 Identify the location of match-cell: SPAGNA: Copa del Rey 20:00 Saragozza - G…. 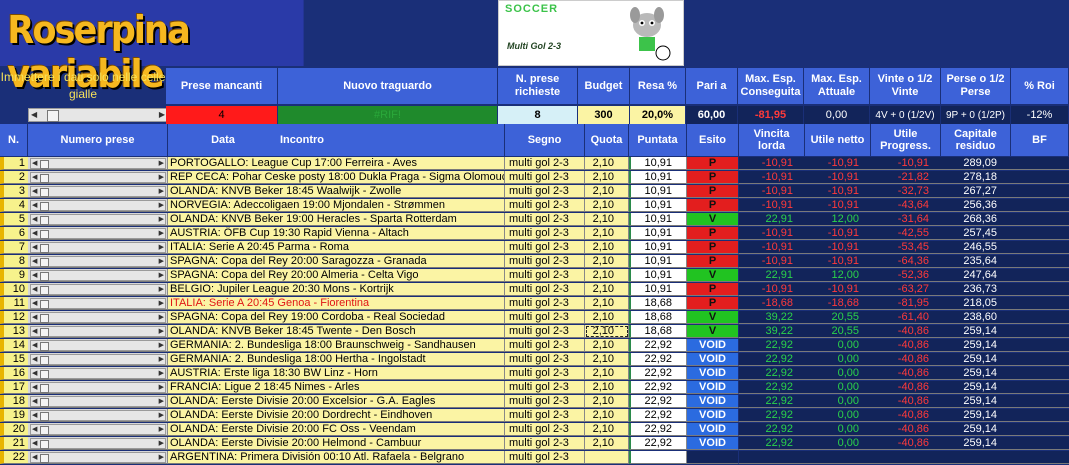
(336, 261).